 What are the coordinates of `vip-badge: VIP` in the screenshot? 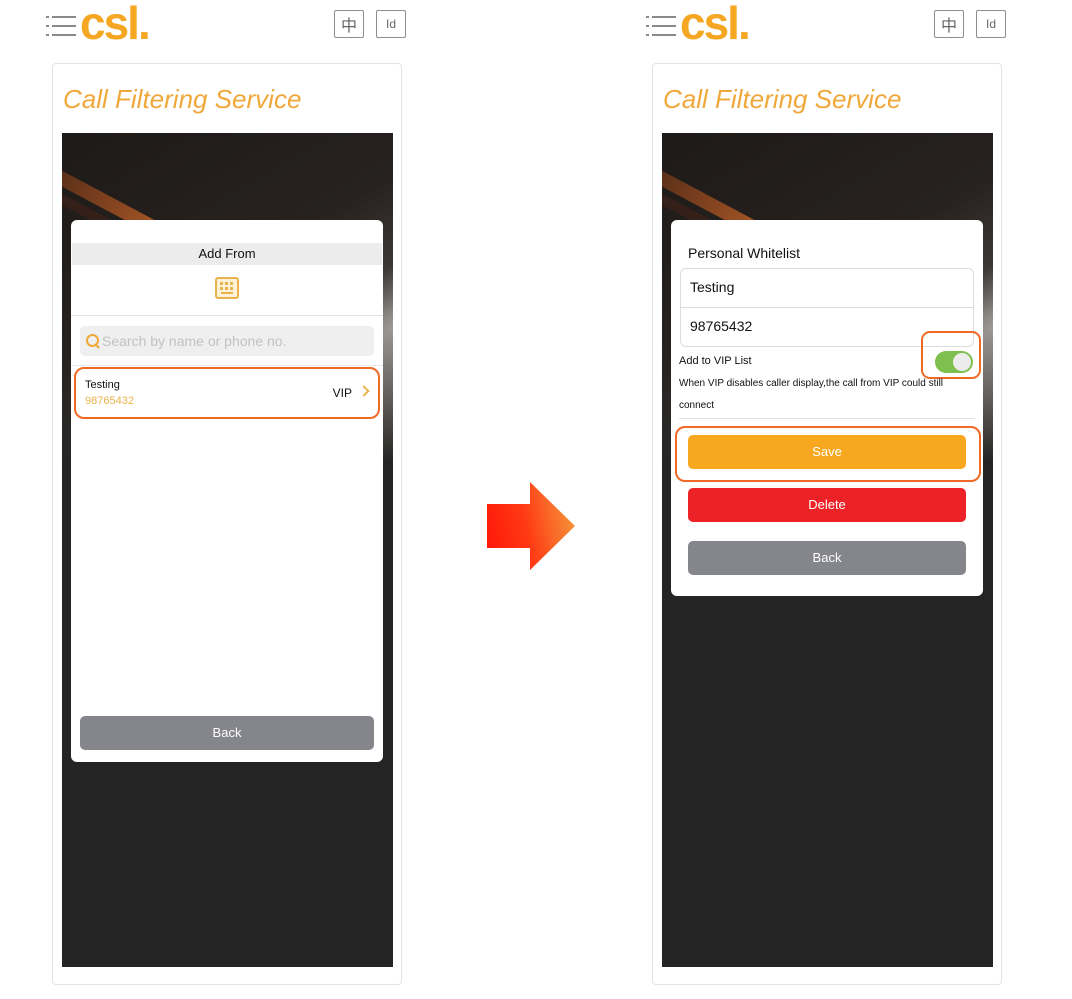 It's located at (342, 393).